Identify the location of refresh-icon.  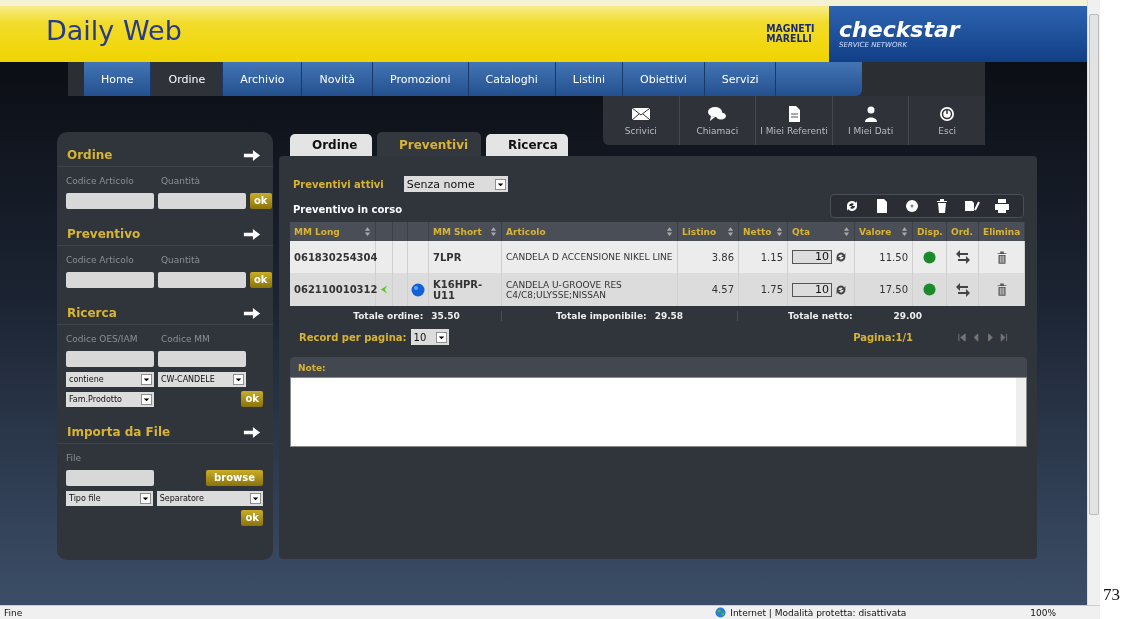
(841, 257).